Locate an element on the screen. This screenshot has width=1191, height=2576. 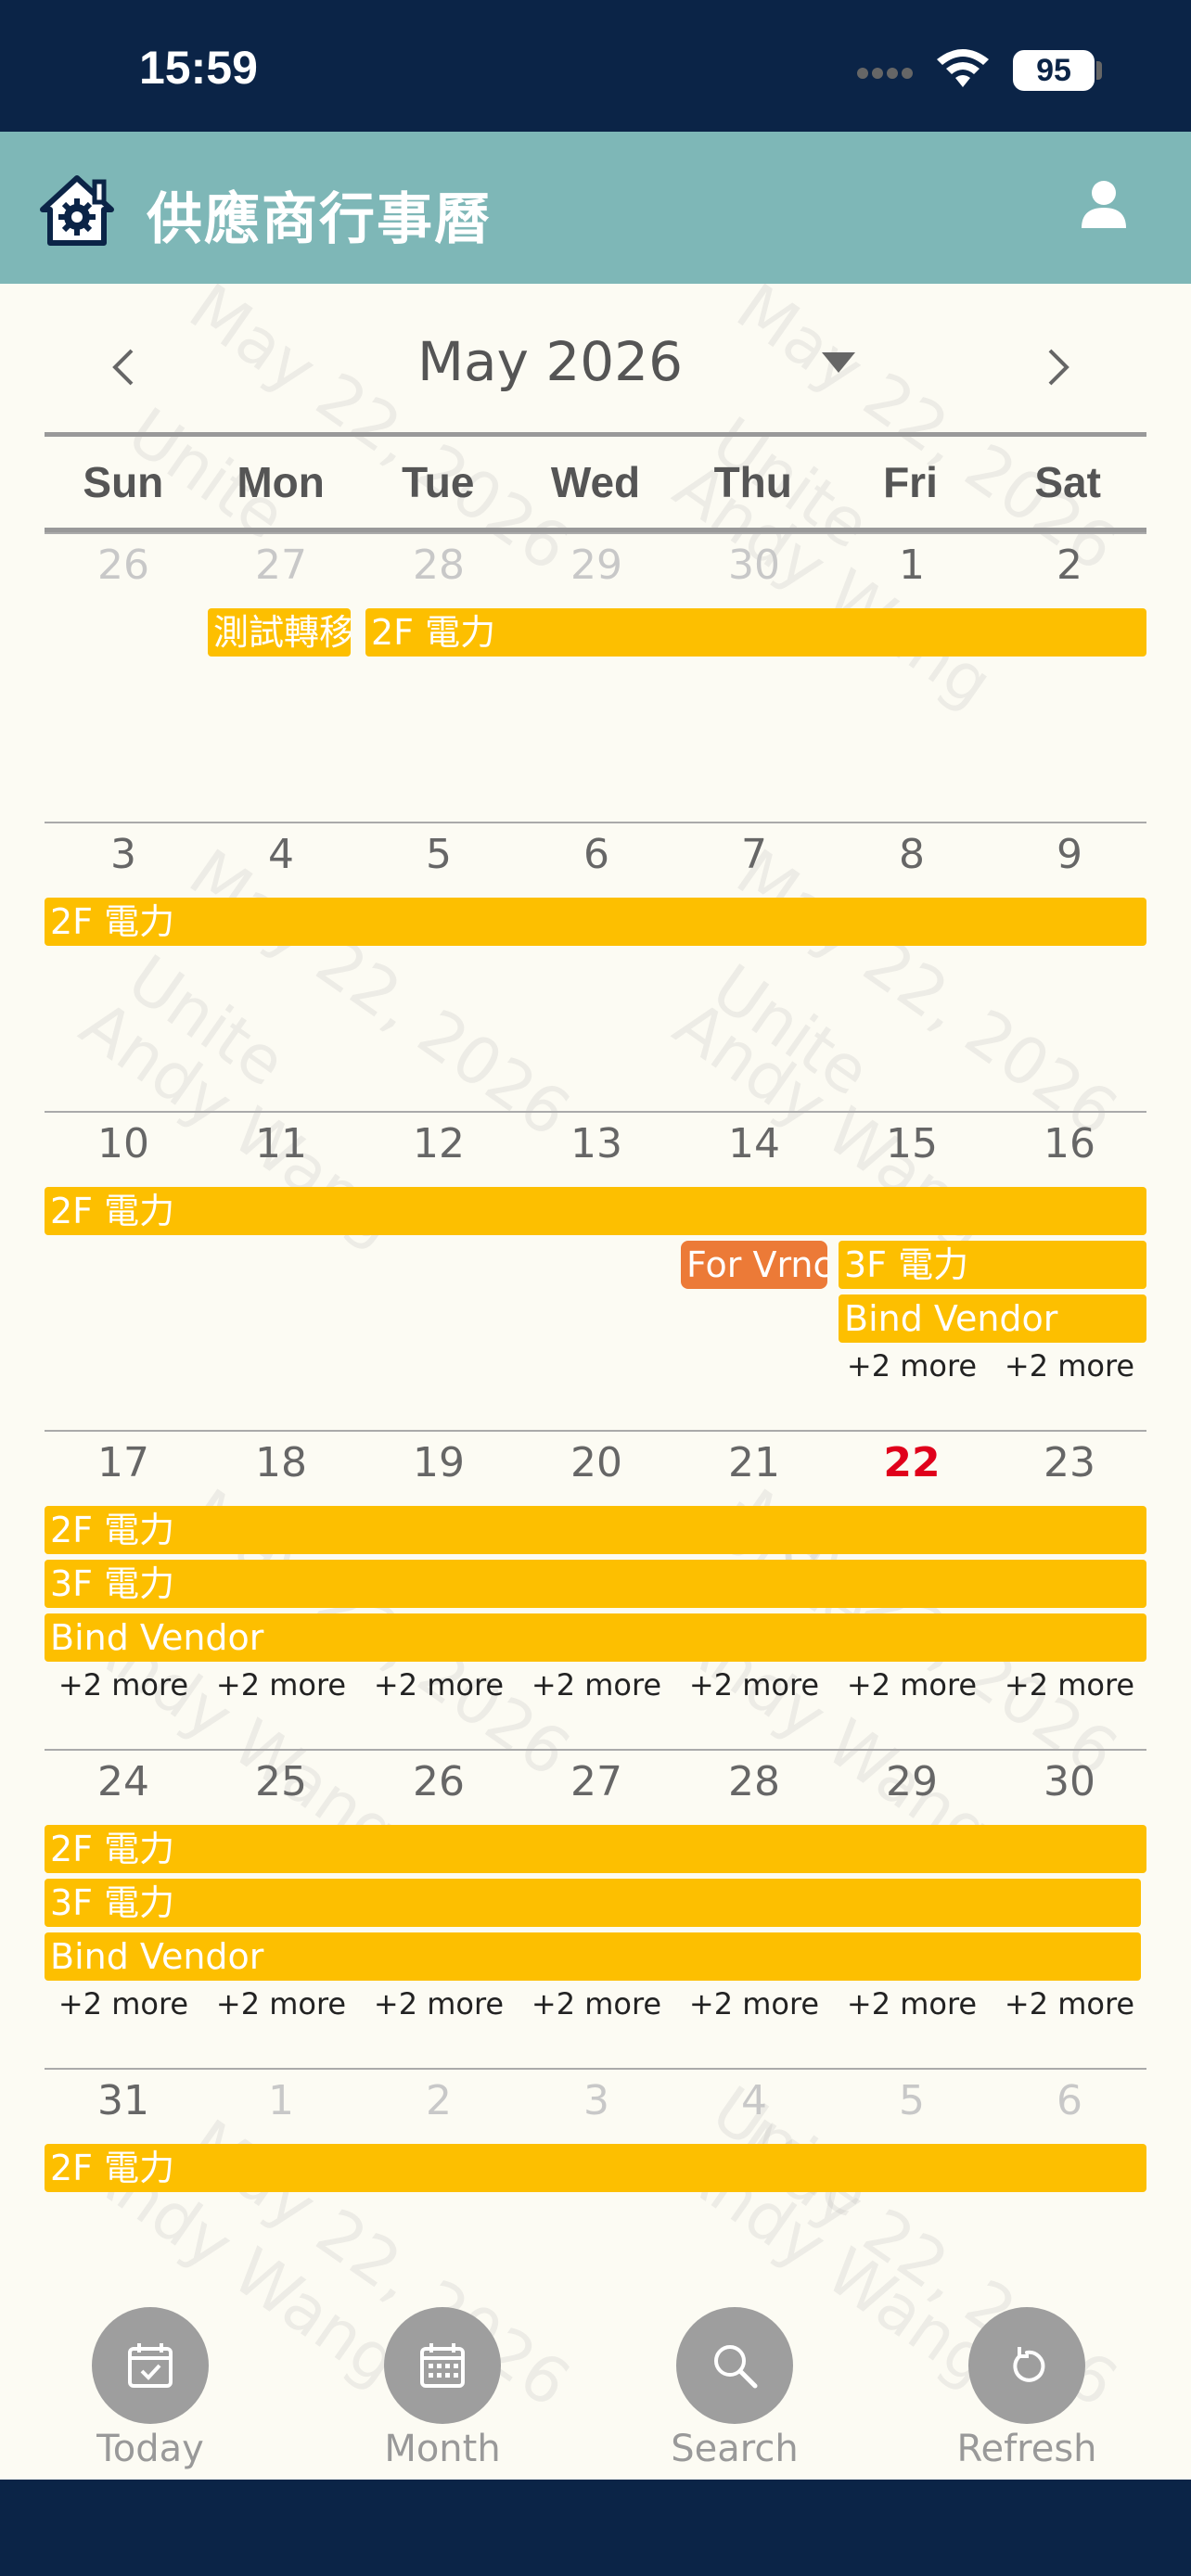
day-cell: 11 is located at coordinates (281, 1143).